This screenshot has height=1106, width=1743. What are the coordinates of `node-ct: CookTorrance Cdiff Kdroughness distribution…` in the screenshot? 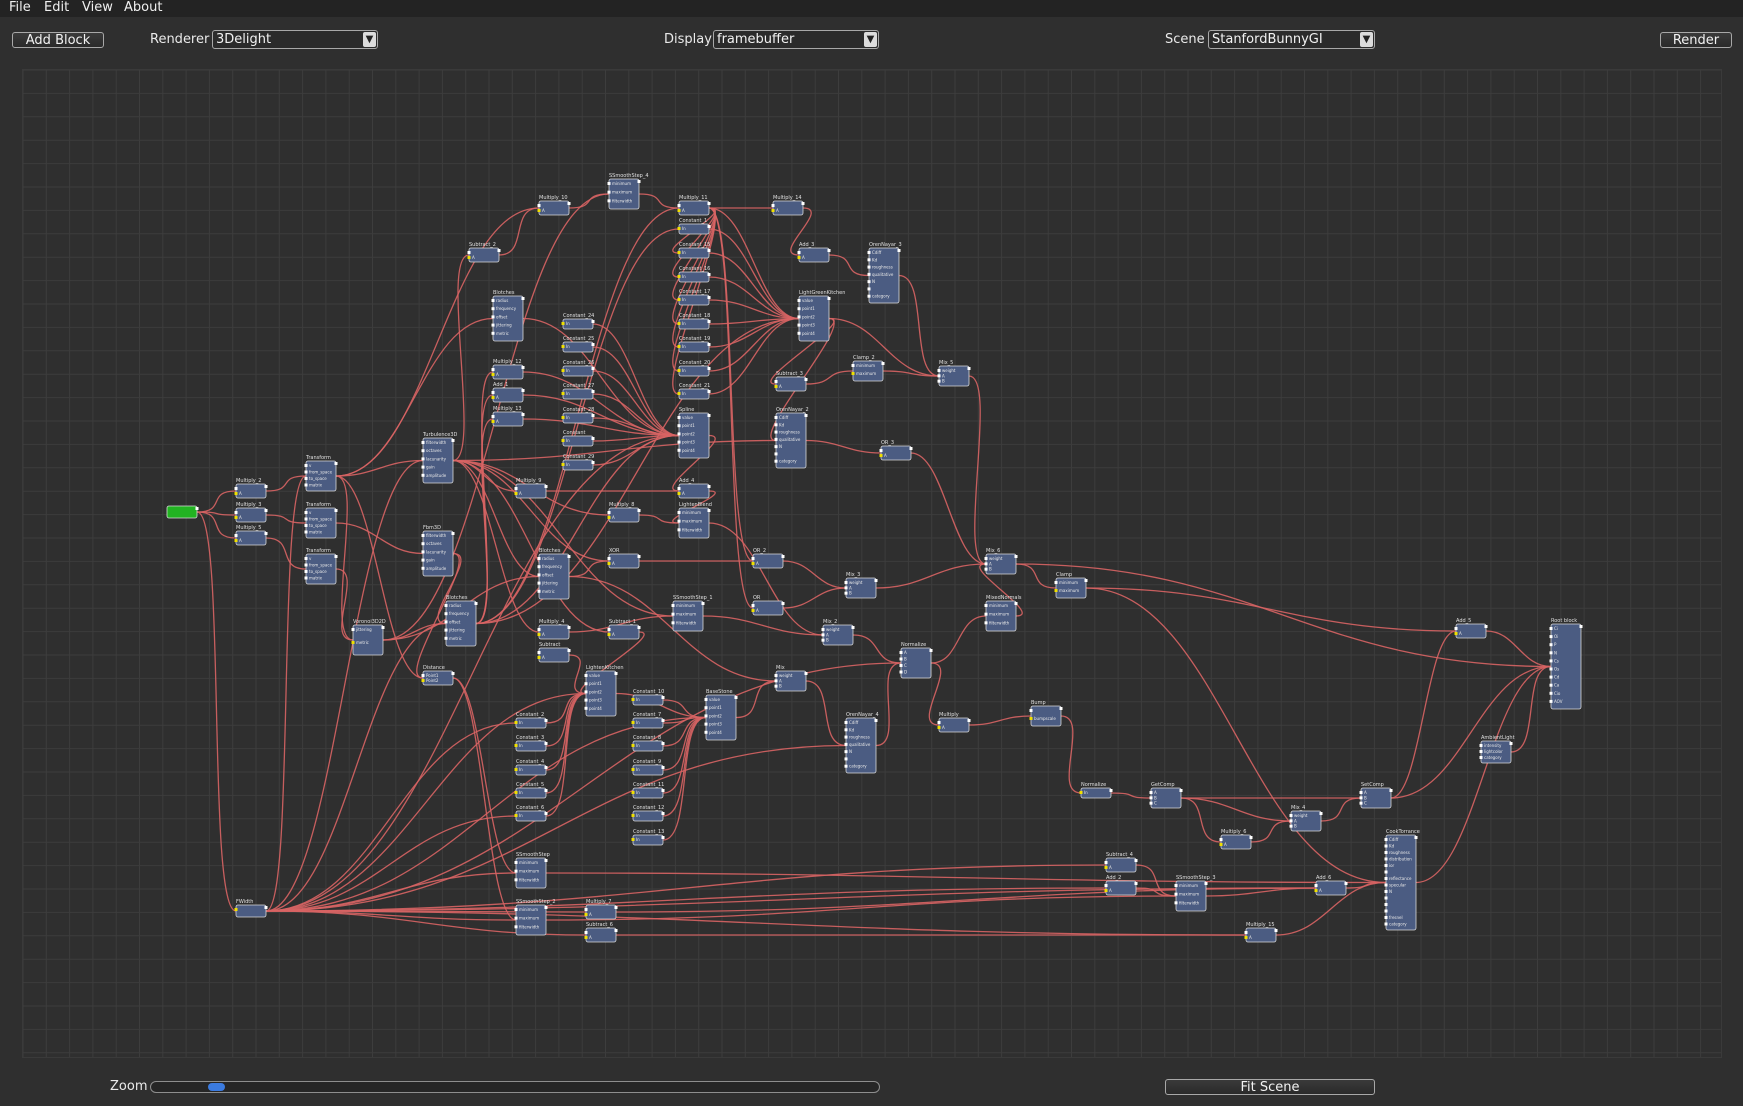 It's located at (1402, 880).